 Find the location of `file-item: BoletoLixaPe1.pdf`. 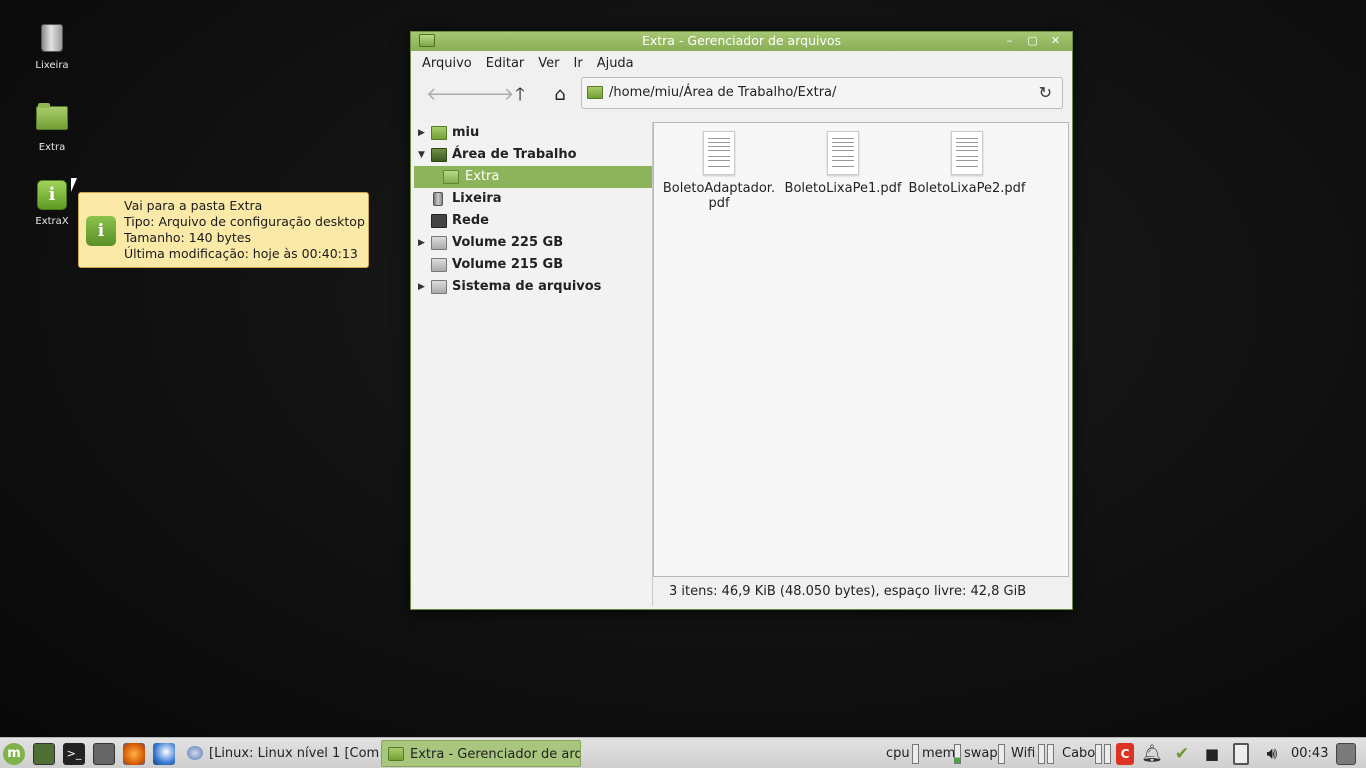

file-item: BoletoLixaPe1.pdf is located at coordinates (843, 163).